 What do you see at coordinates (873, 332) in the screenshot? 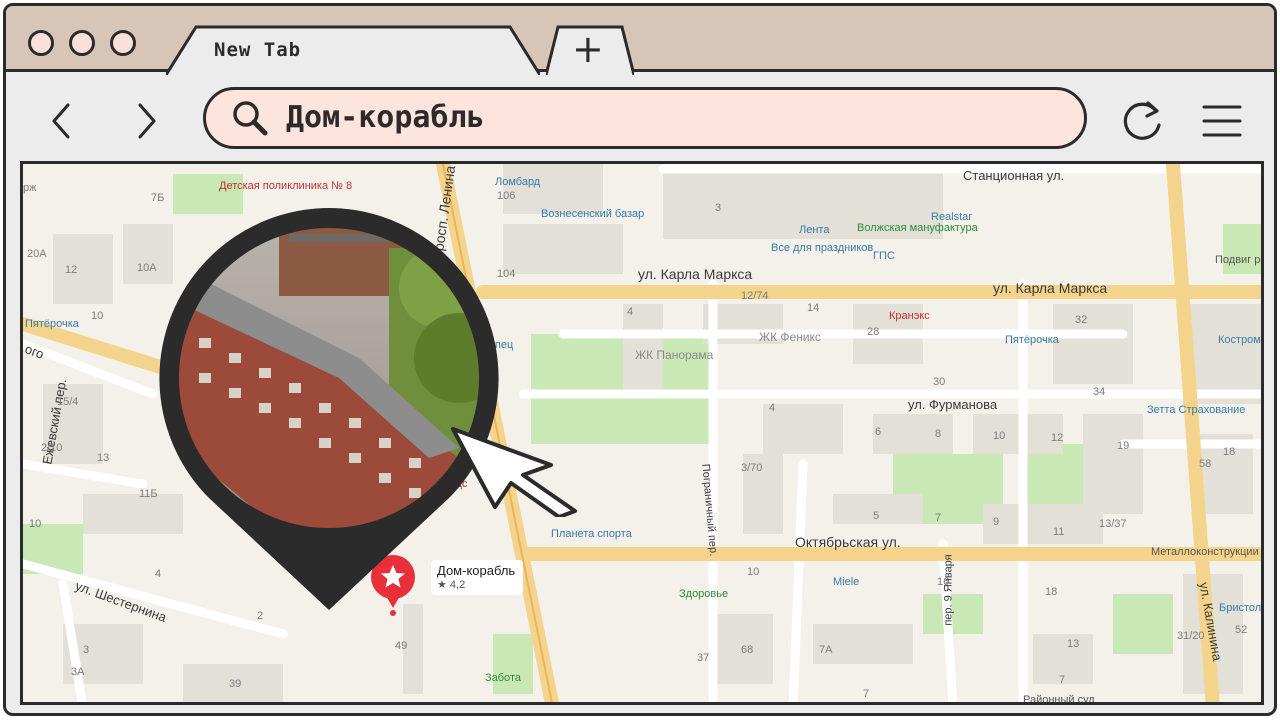
I see `house-number: 28` at bounding box center [873, 332].